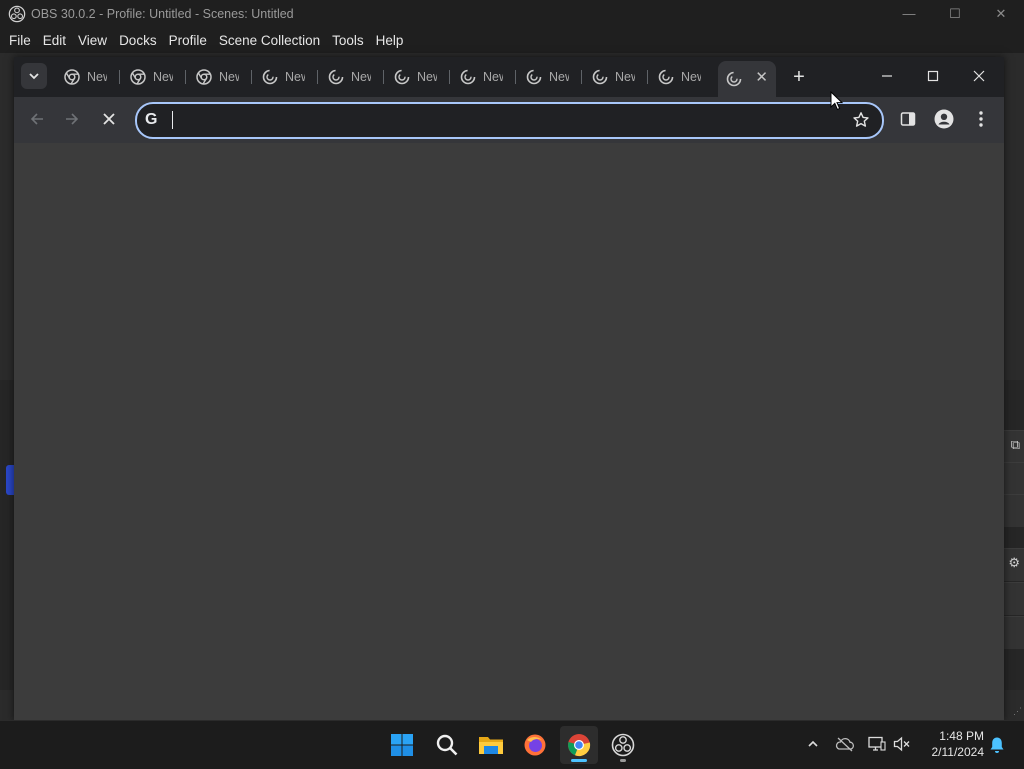 This screenshot has width=1024, height=769. What do you see at coordinates (836, 101) in the screenshot?
I see `mouse-cursor-icon` at bounding box center [836, 101].